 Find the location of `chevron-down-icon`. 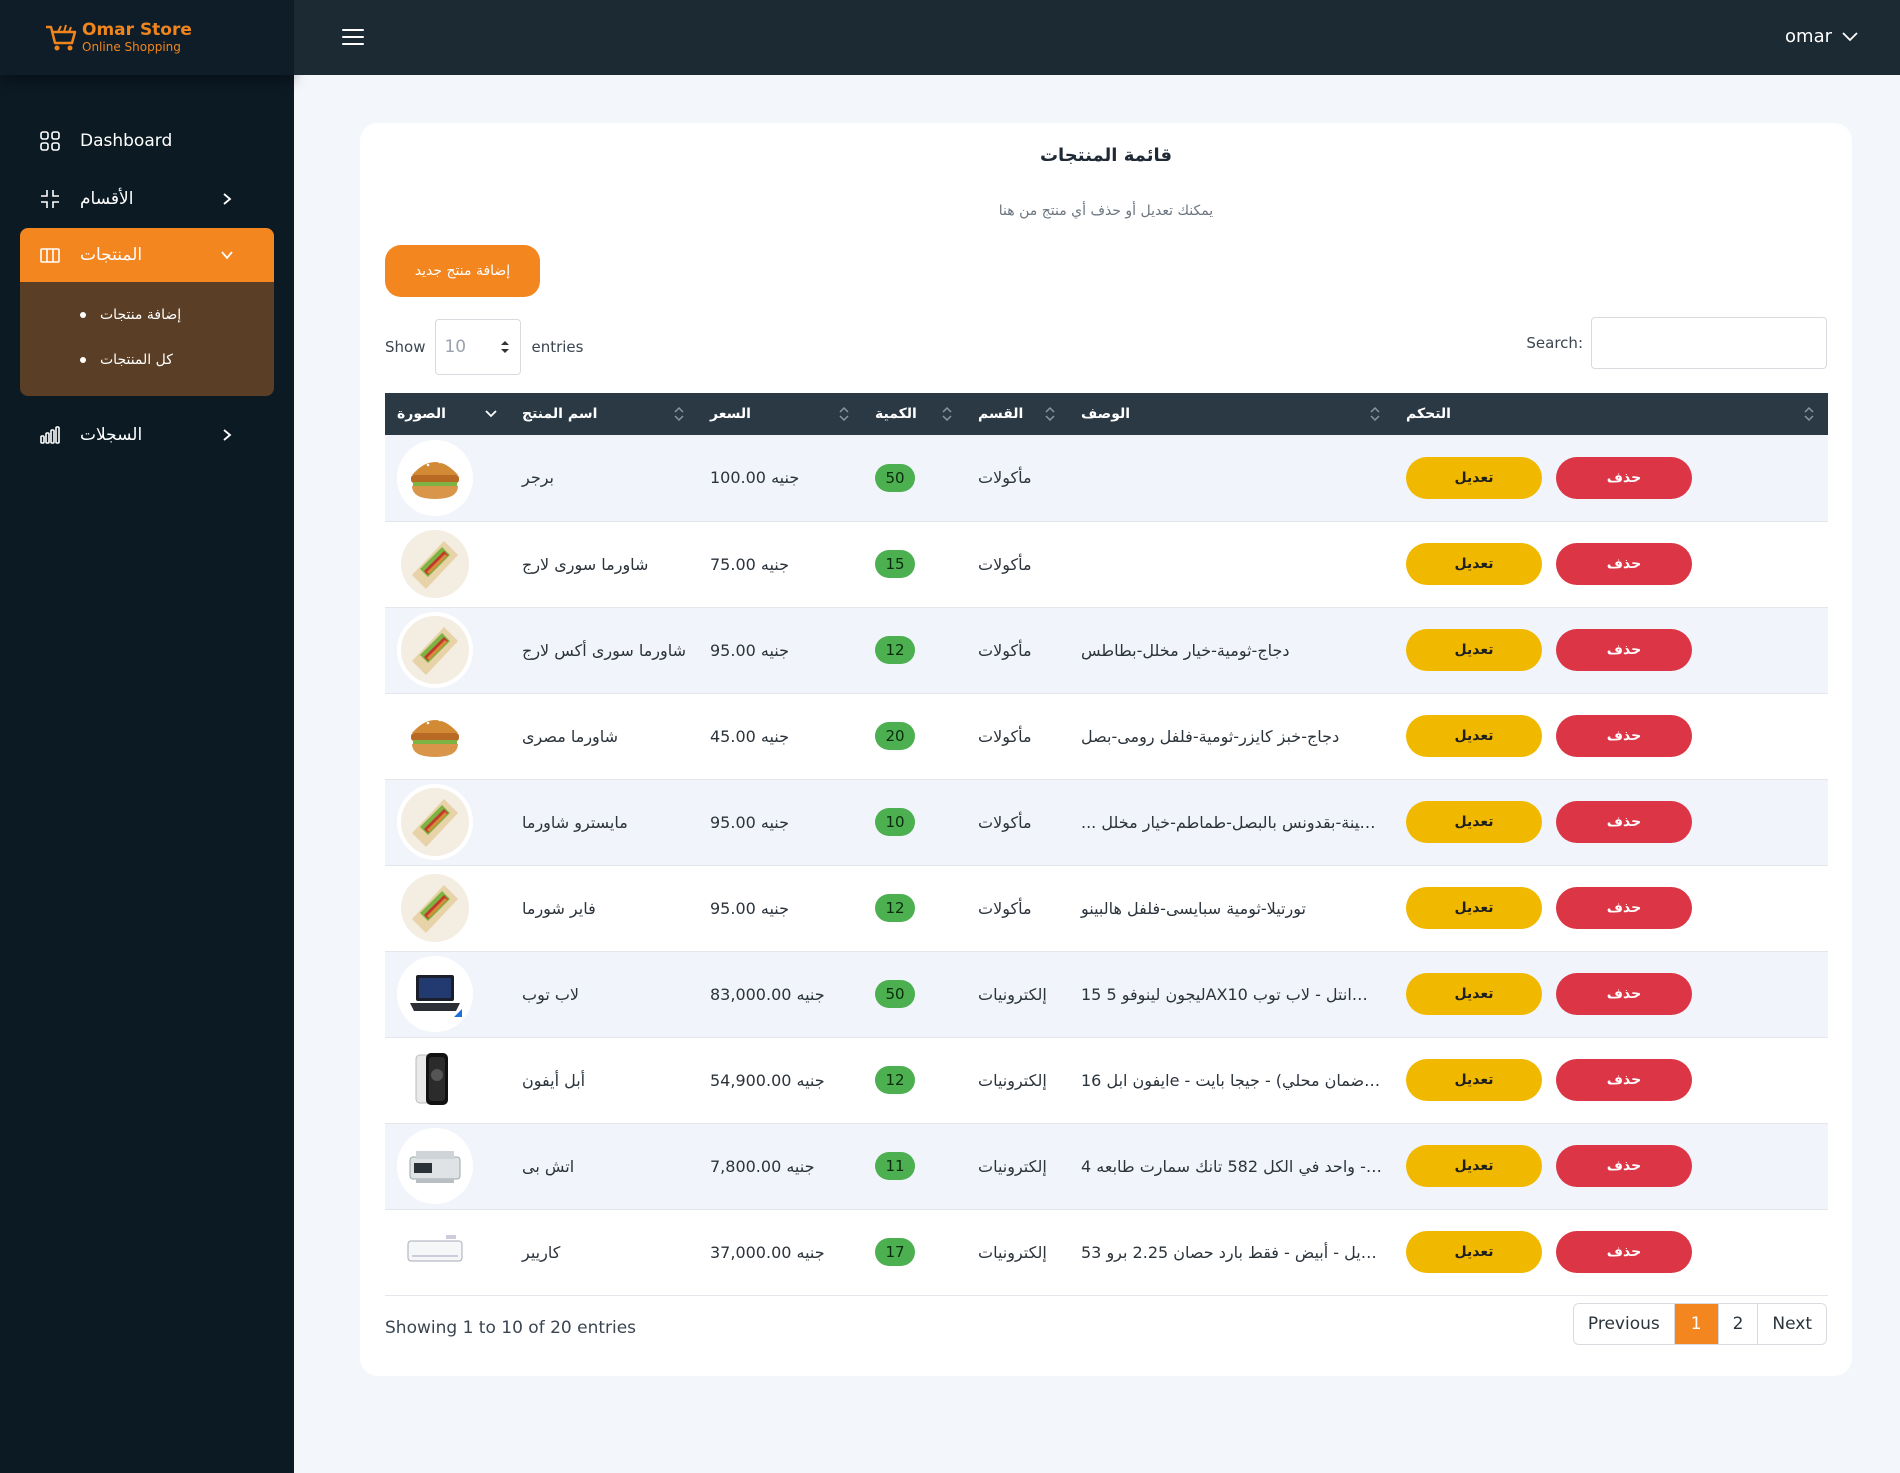

chevron-down-icon is located at coordinates (227, 255).